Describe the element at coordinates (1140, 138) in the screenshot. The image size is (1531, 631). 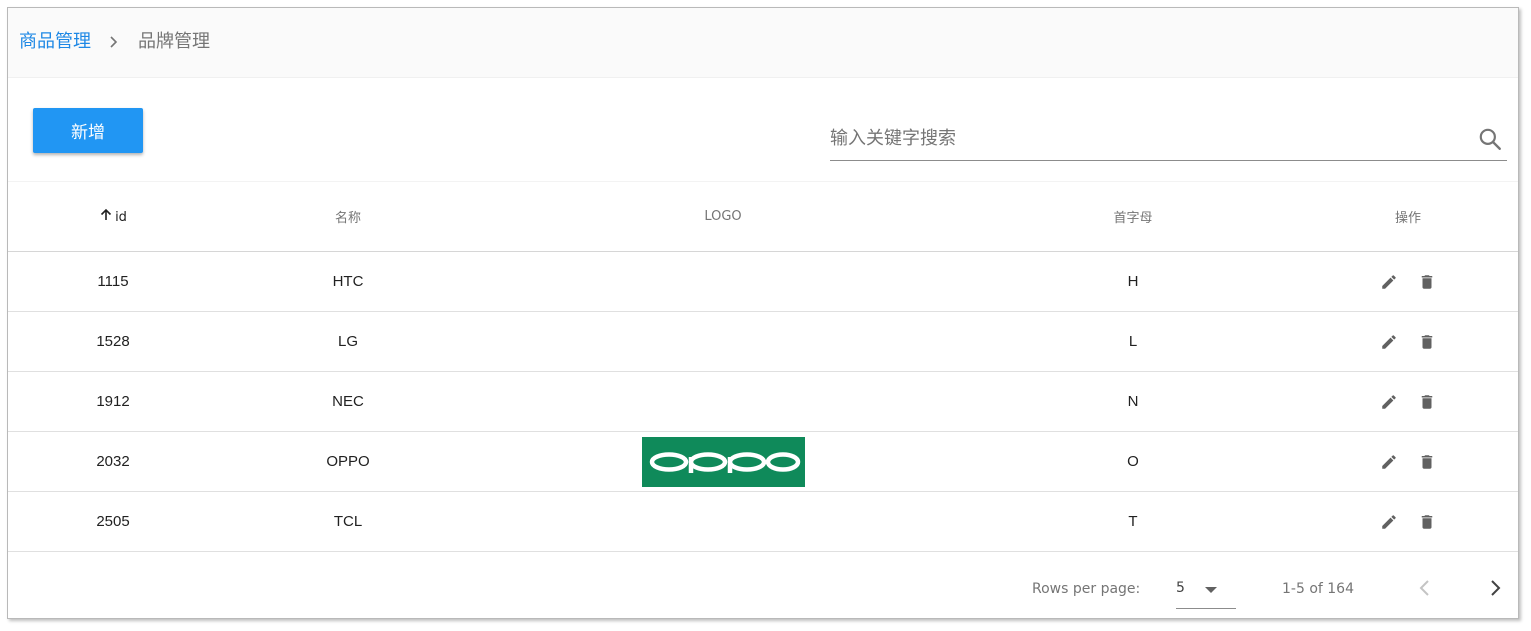
I see `search-input` at that location.